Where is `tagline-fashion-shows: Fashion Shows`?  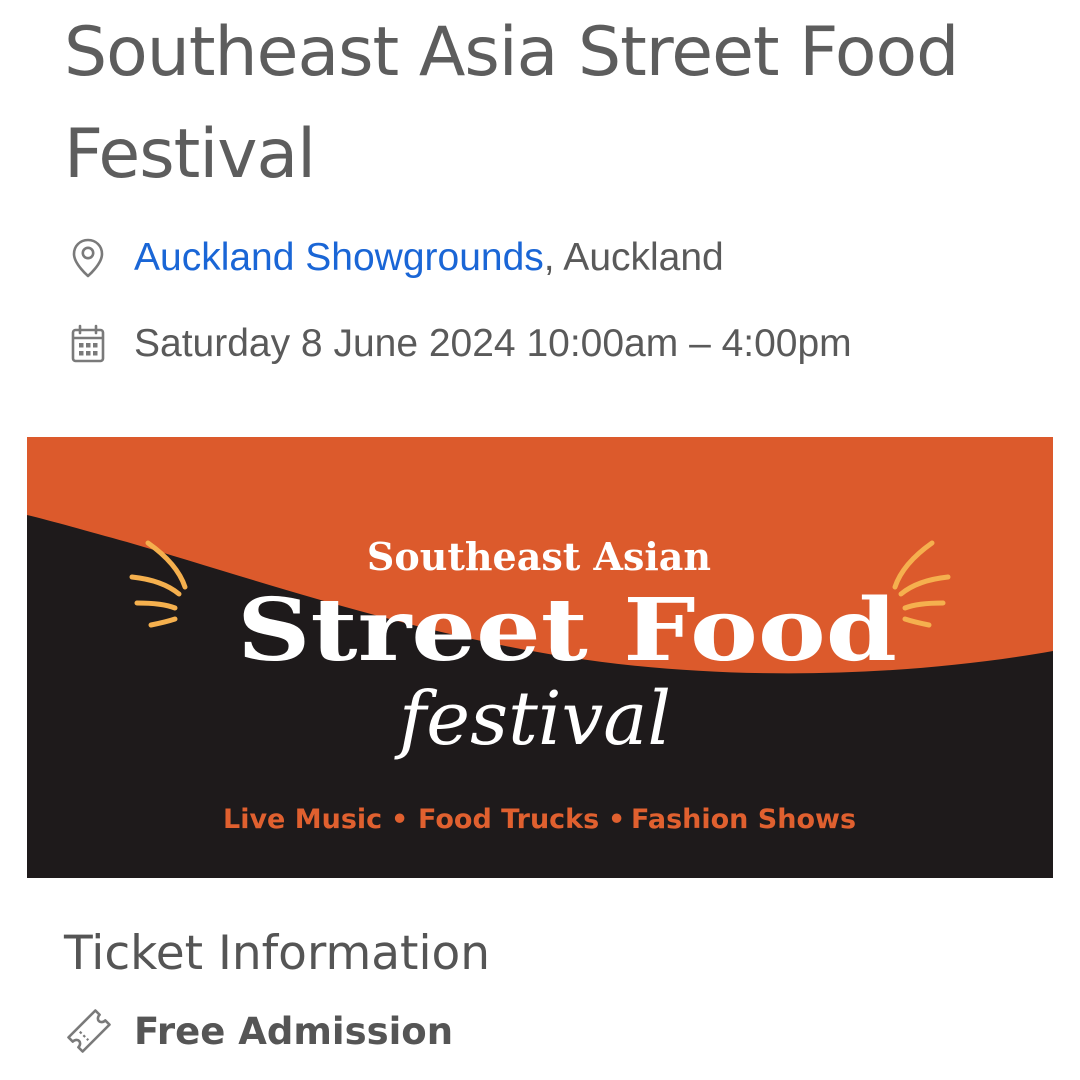
tagline-fashion-shows: Fashion Shows is located at coordinates (743, 819).